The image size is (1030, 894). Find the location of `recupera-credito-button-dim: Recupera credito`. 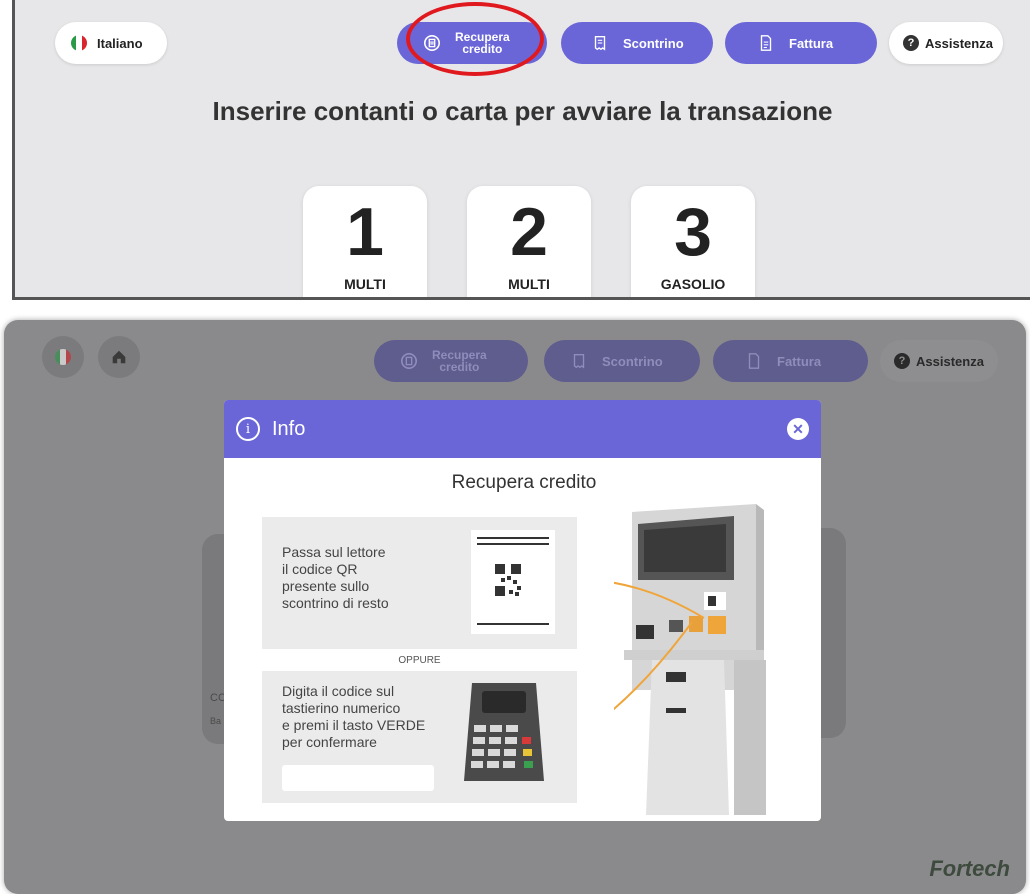

recupera-credito-button-dim: Recupera credito is located at coordinates (451, 361).